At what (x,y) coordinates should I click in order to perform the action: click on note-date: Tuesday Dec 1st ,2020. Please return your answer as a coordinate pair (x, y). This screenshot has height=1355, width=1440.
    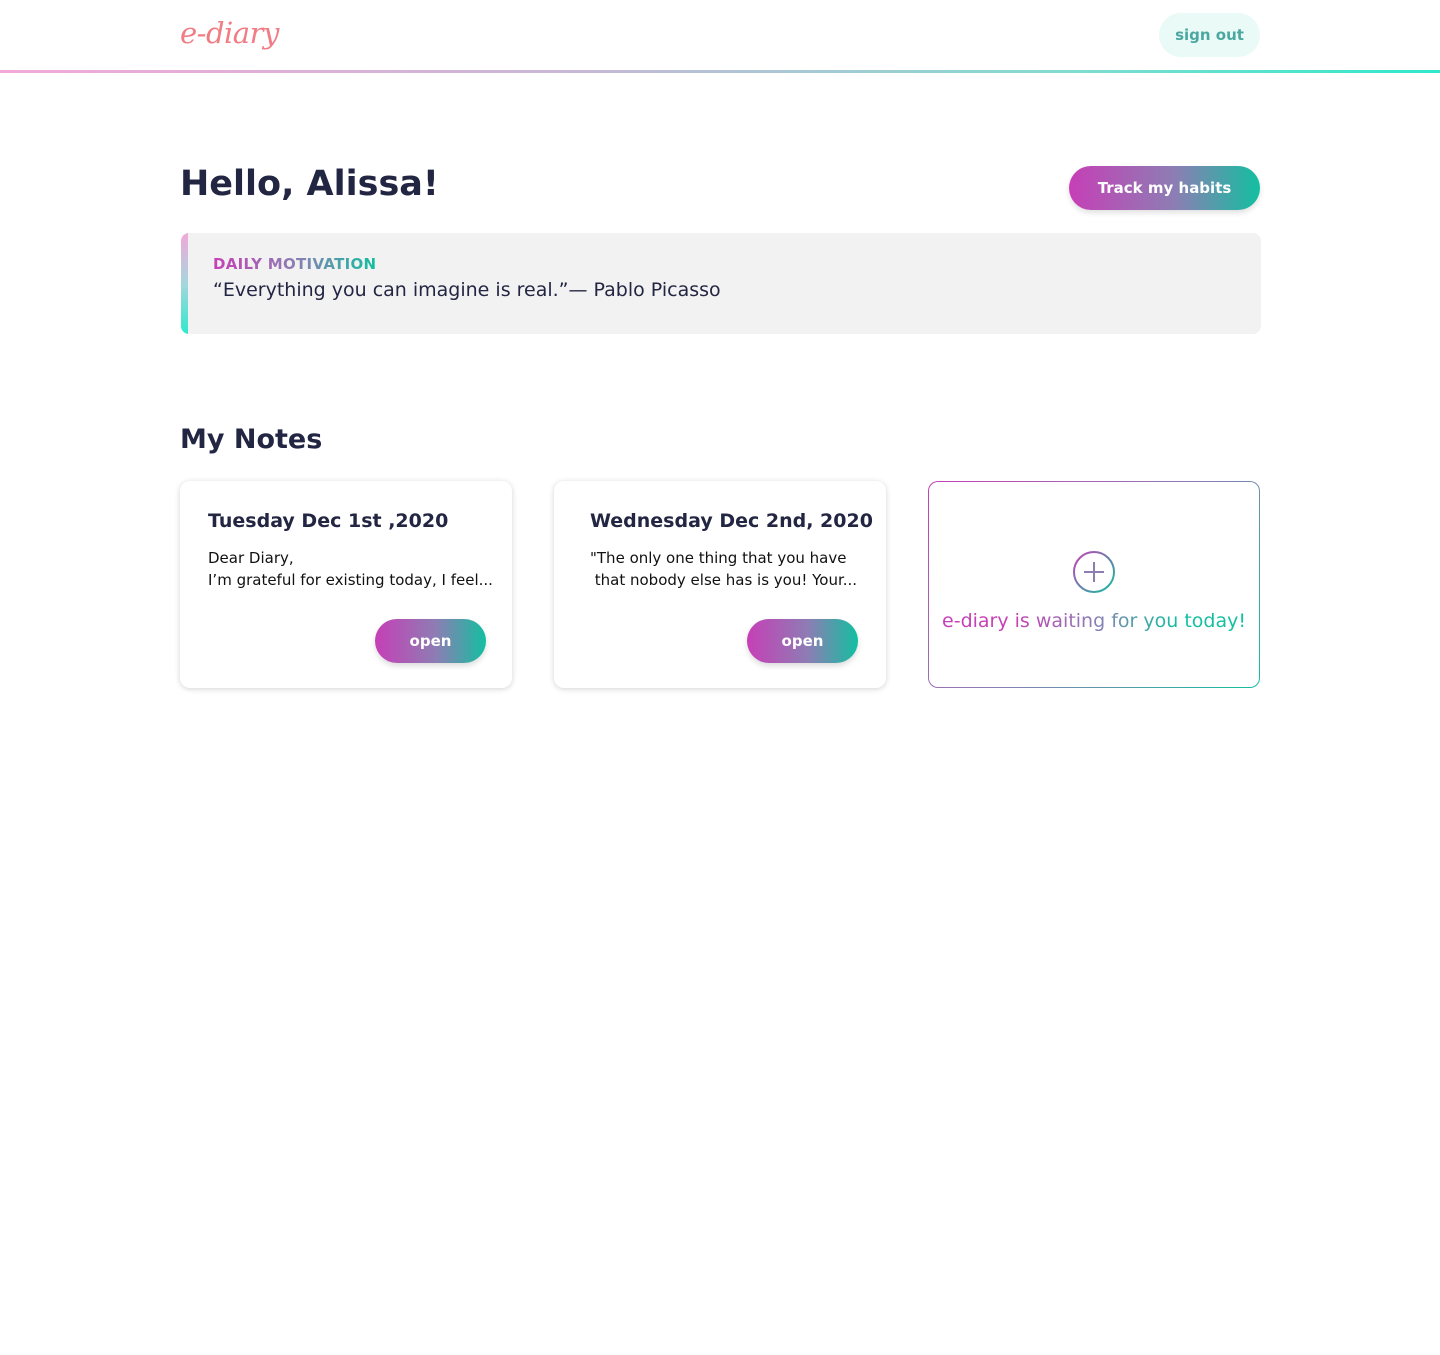
    Looking at the image, I should click on (328, 521).